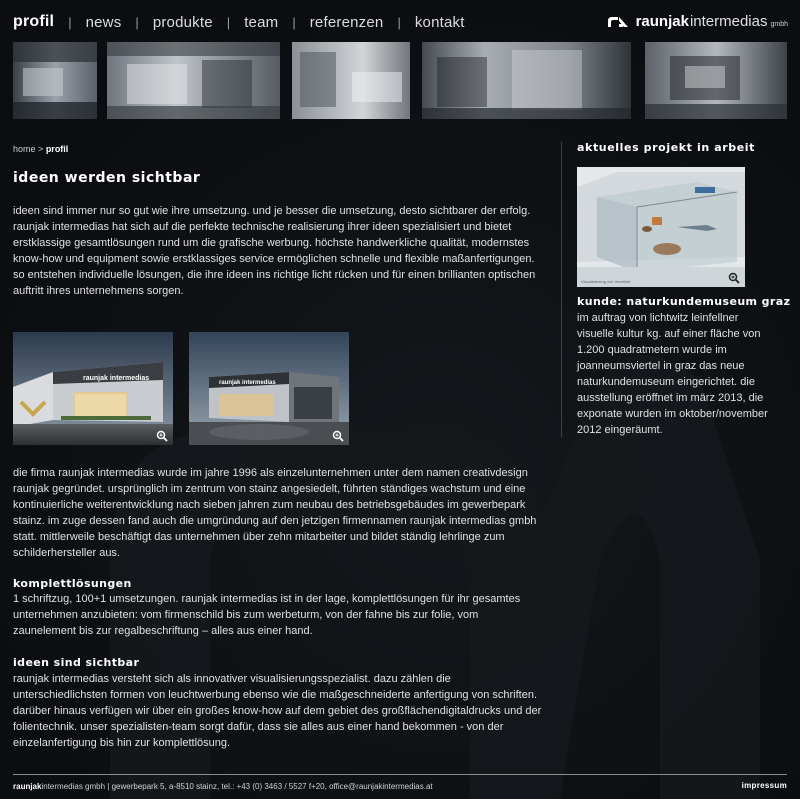 Image resolution: width=800 pixels, height=799 pixels. What do you see at coordinates (27, 786) in the screenshot?
I see `footer-brand-bold: raunjak` at bounding box center [27, 786].